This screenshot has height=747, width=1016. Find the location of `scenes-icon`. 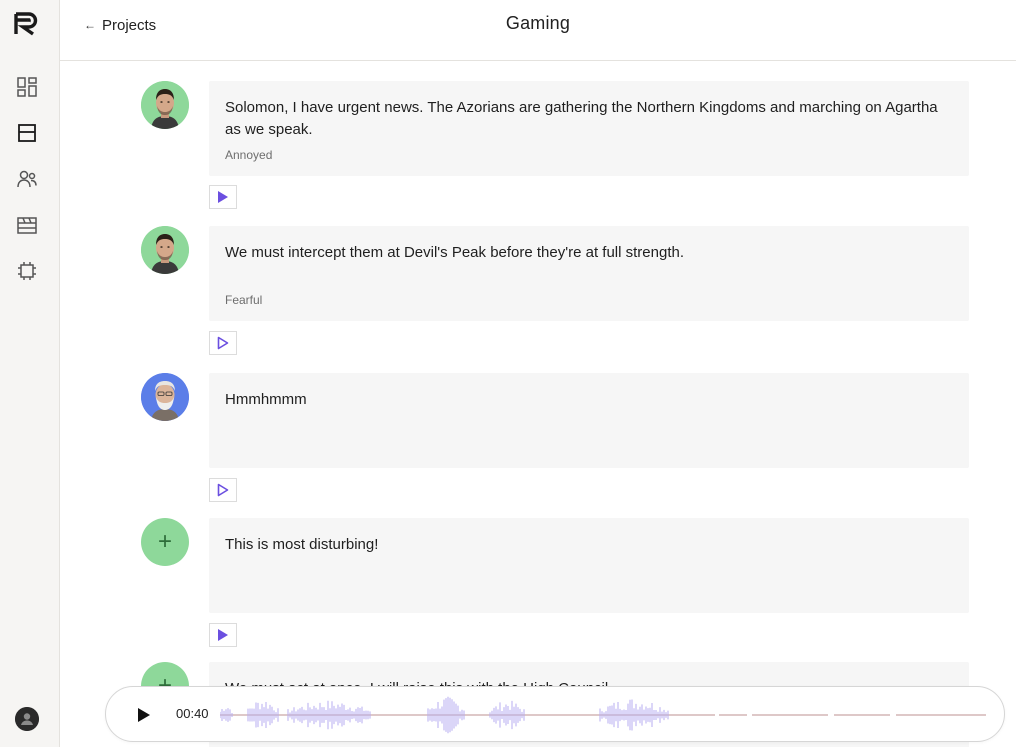

scenes-icon is located at coordinates (27, 225).